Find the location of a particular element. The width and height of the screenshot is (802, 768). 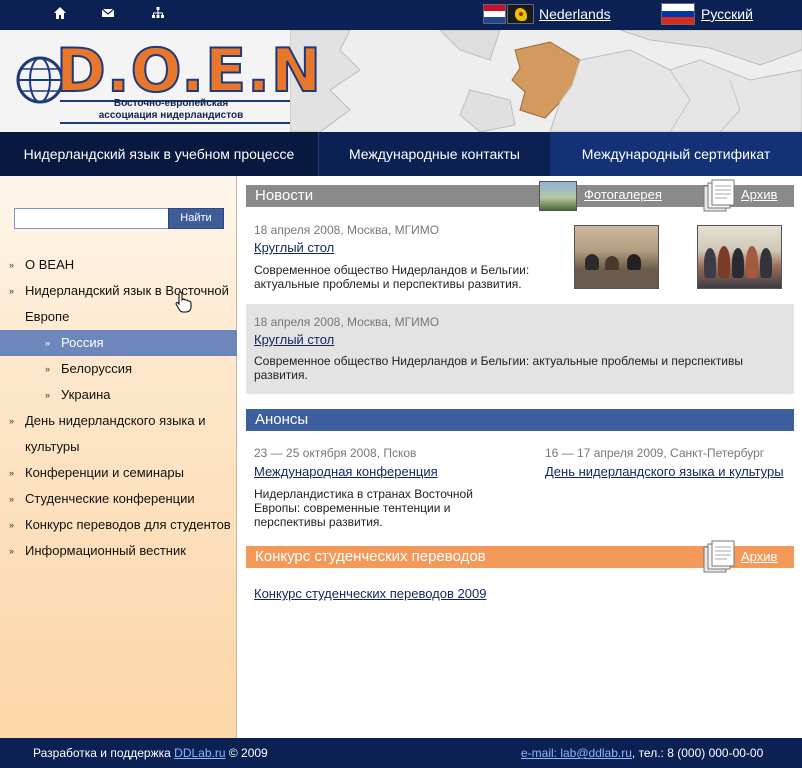

announcement-text-line: Нидерландистика в странах Восточной is located at coordinates (363, 494).